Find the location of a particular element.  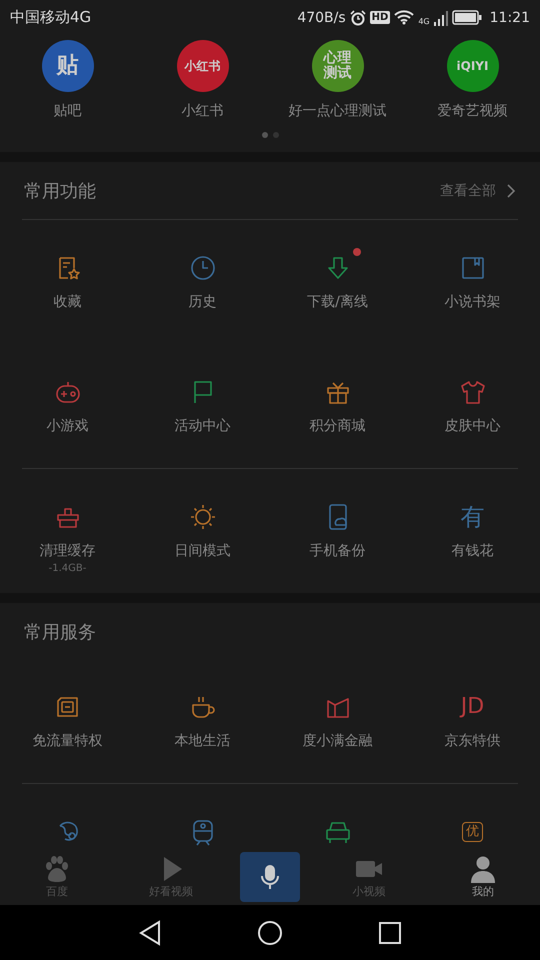

app-logo: 小红书 is located at coordinates (202, 66).